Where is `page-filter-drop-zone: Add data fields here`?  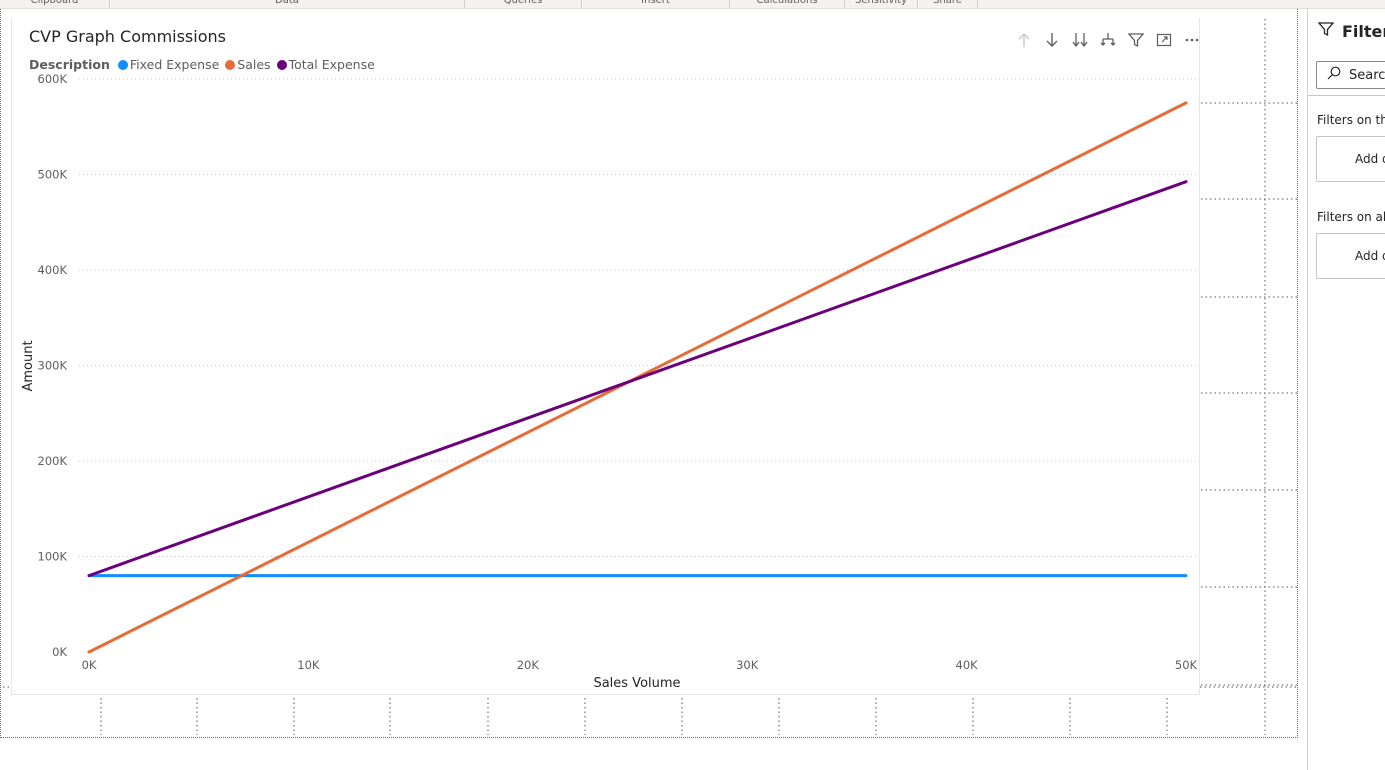 page-filter-drop-zone: Add data fields here is located at coordinates (1350, 159).